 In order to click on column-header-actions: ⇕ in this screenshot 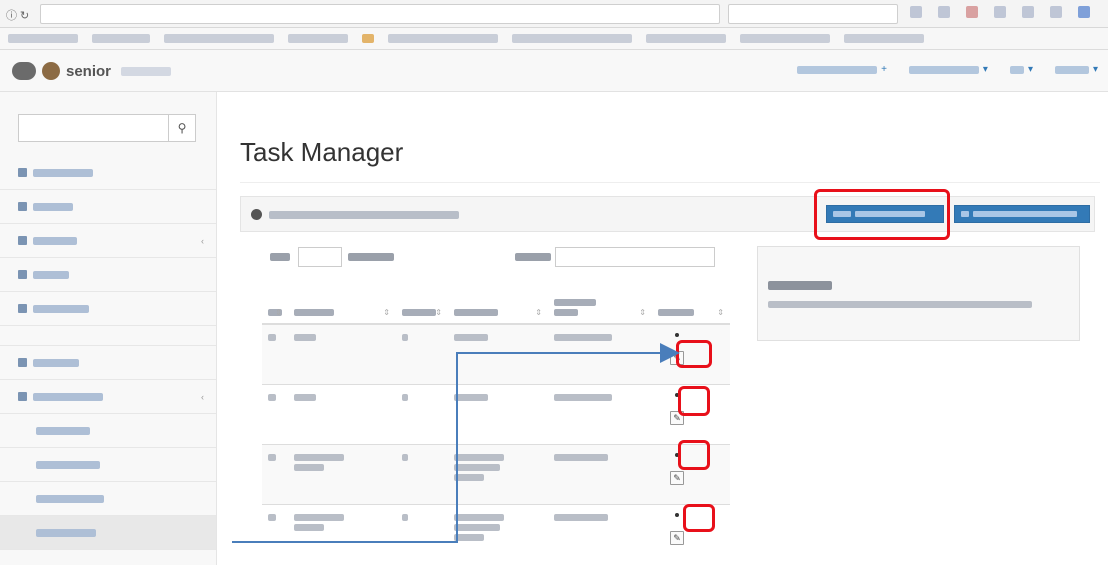, I will do `click(691, 300)`.